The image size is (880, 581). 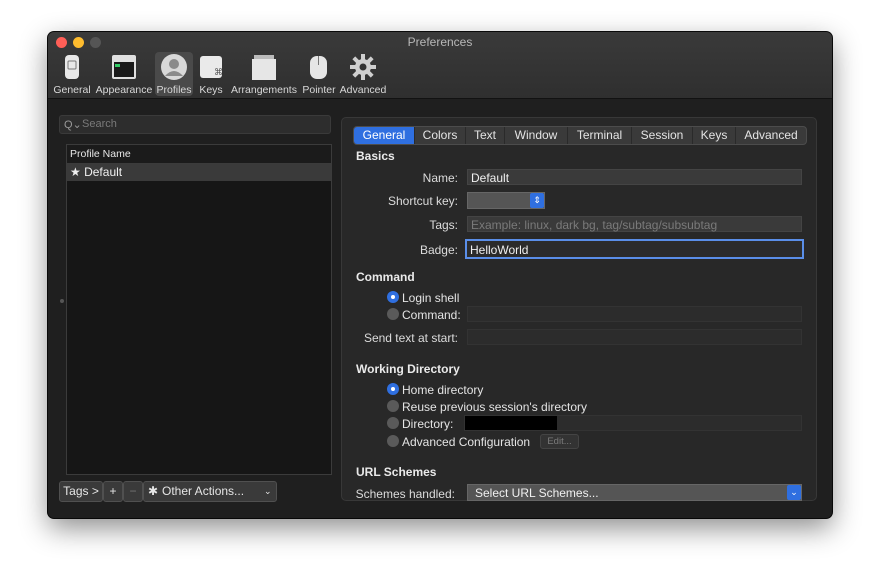 I want to click on tab-general: General, so click(x=384, y=135).